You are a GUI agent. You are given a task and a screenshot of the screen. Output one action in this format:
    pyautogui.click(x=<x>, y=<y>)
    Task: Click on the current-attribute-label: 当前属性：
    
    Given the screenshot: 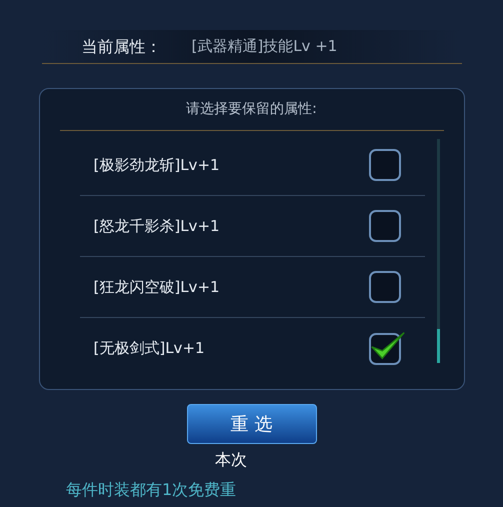 What is the action you would take?
    pyautogui.click(x=122, y=47)
    